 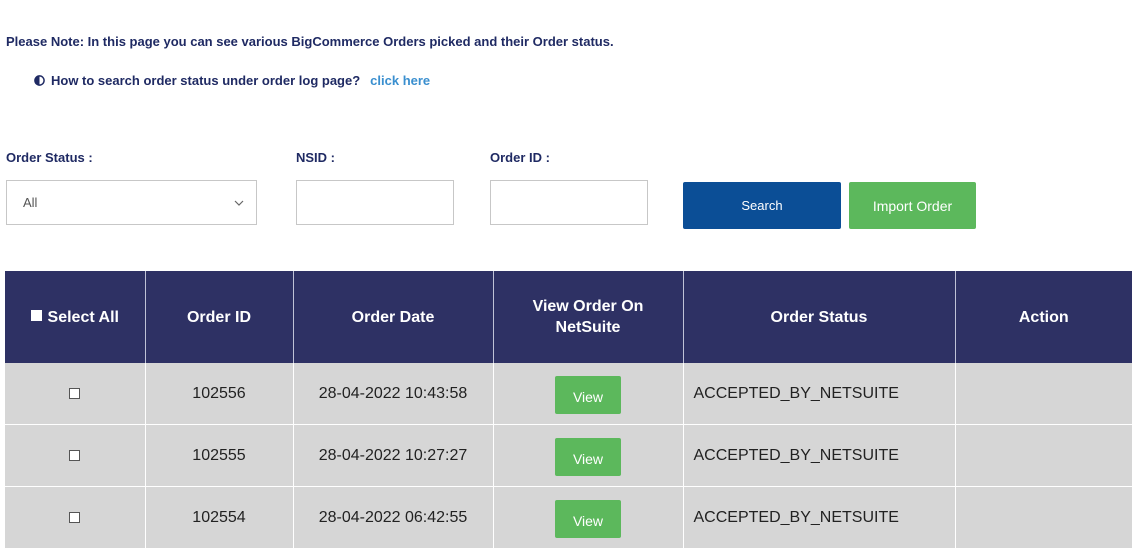 I want to click on order-status-label: Order Status :, so click(x=49, y=157).